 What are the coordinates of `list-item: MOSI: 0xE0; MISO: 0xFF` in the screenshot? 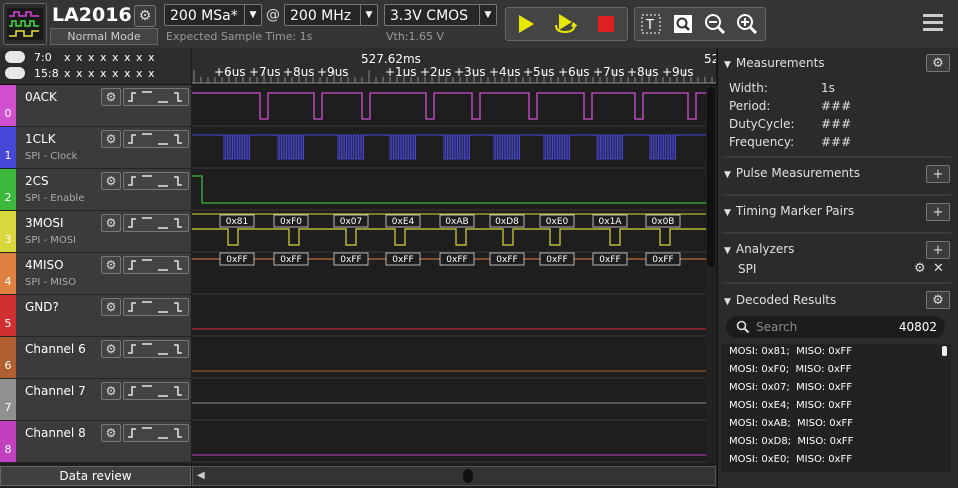 It's located at (790, 459).